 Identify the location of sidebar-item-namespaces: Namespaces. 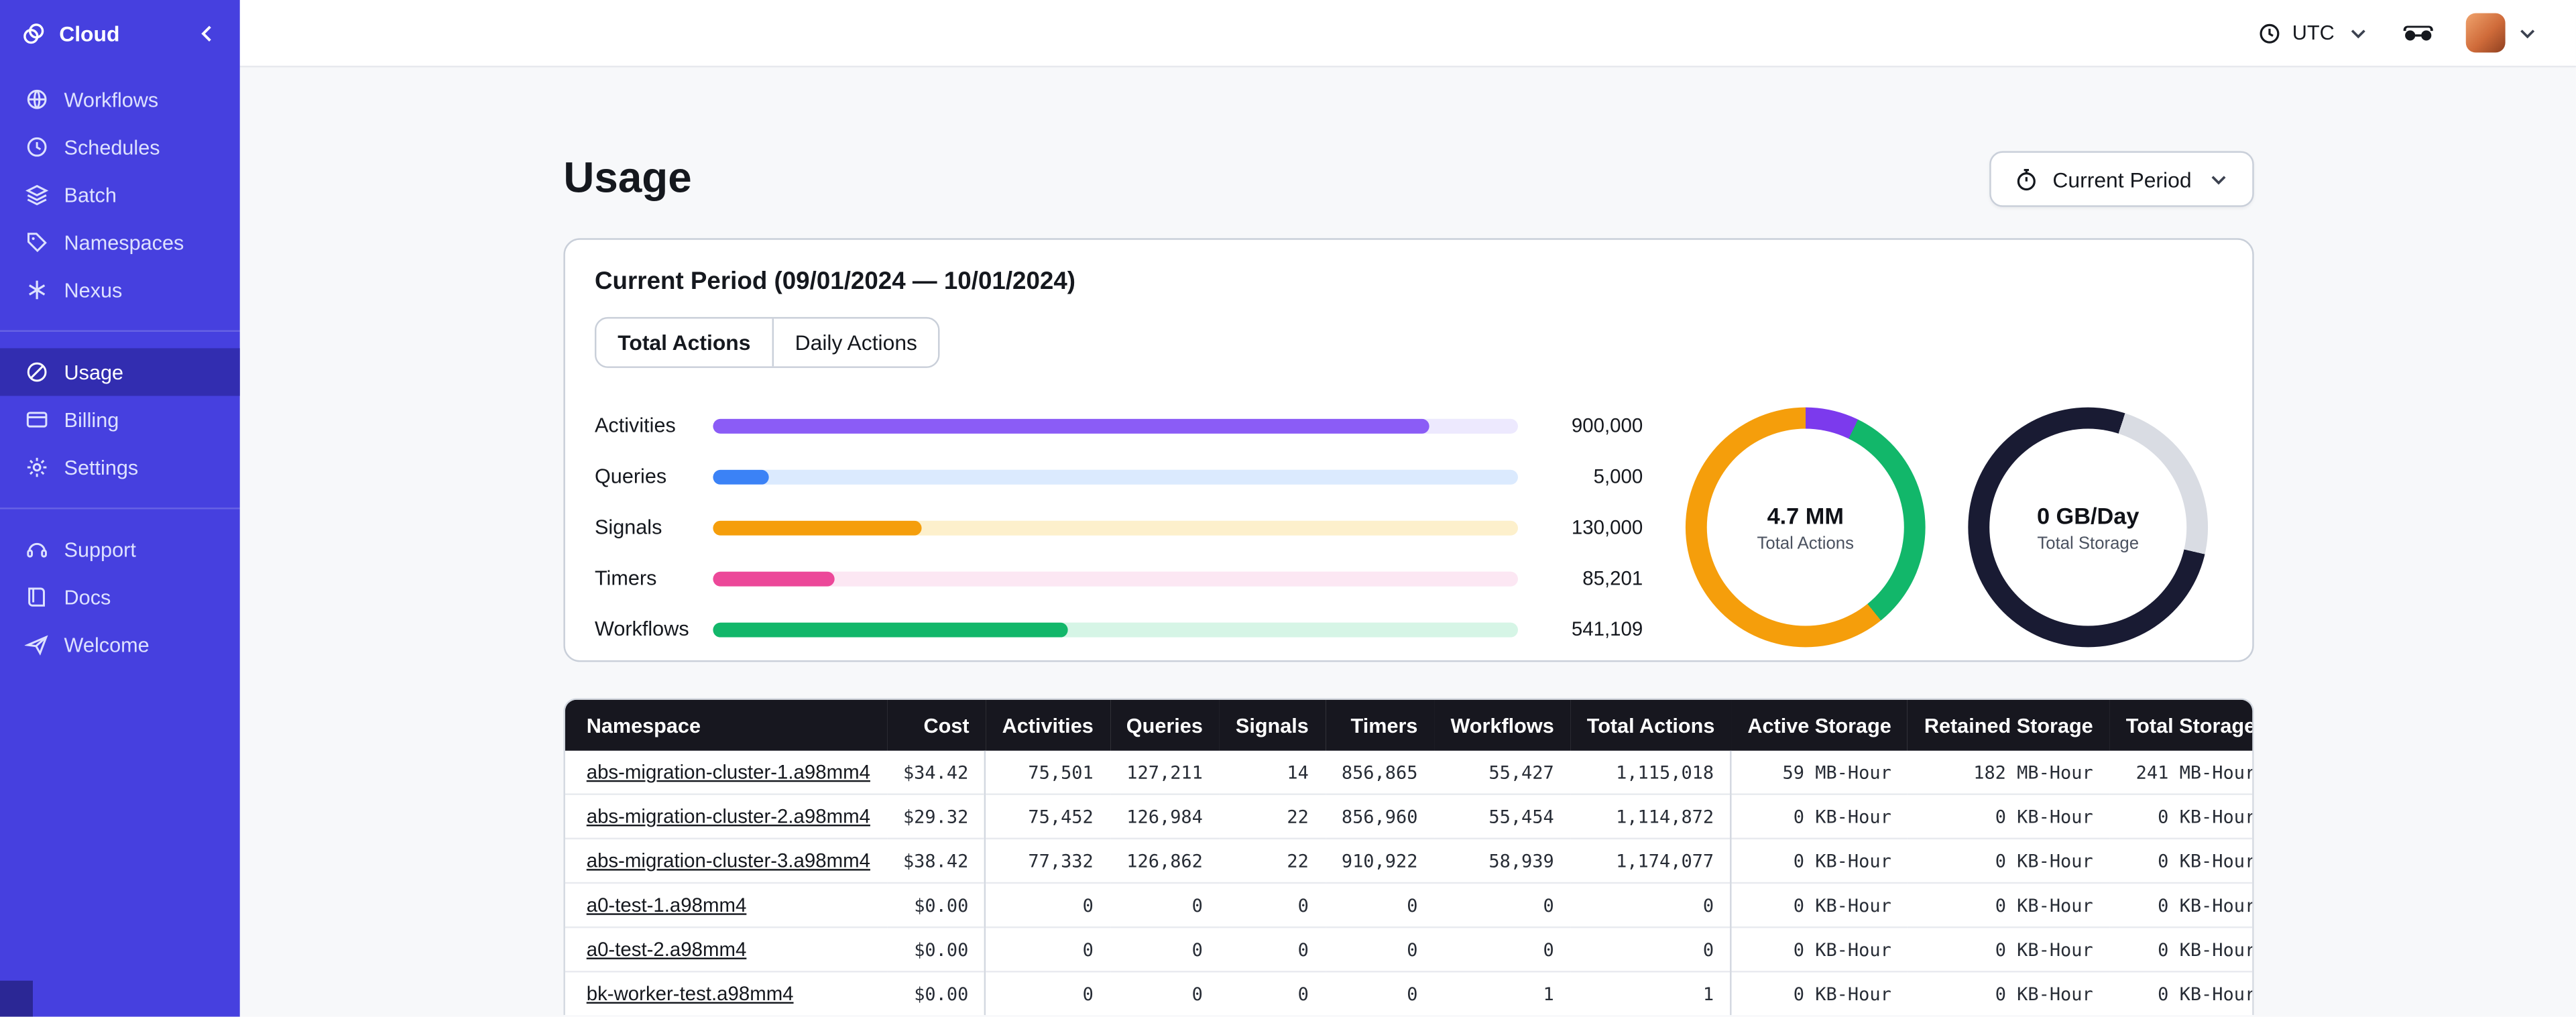
(120, 243).